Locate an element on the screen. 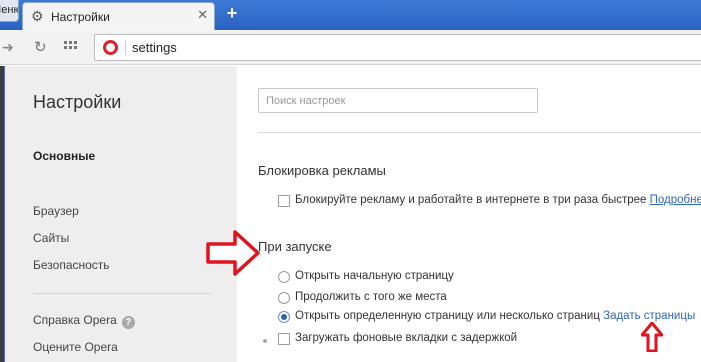 The width and height of the screenshot is (701, 362). sidebar-item-help: Справка Opera? is located at coordinates (84, 321).